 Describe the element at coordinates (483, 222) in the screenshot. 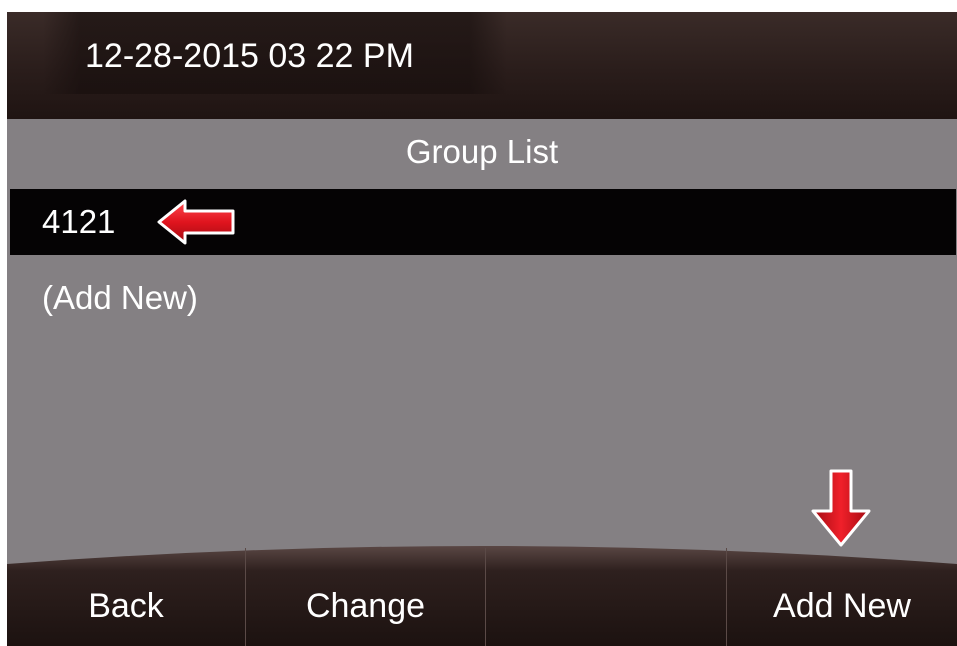

I see `list-item-selected-highlight` at that location.